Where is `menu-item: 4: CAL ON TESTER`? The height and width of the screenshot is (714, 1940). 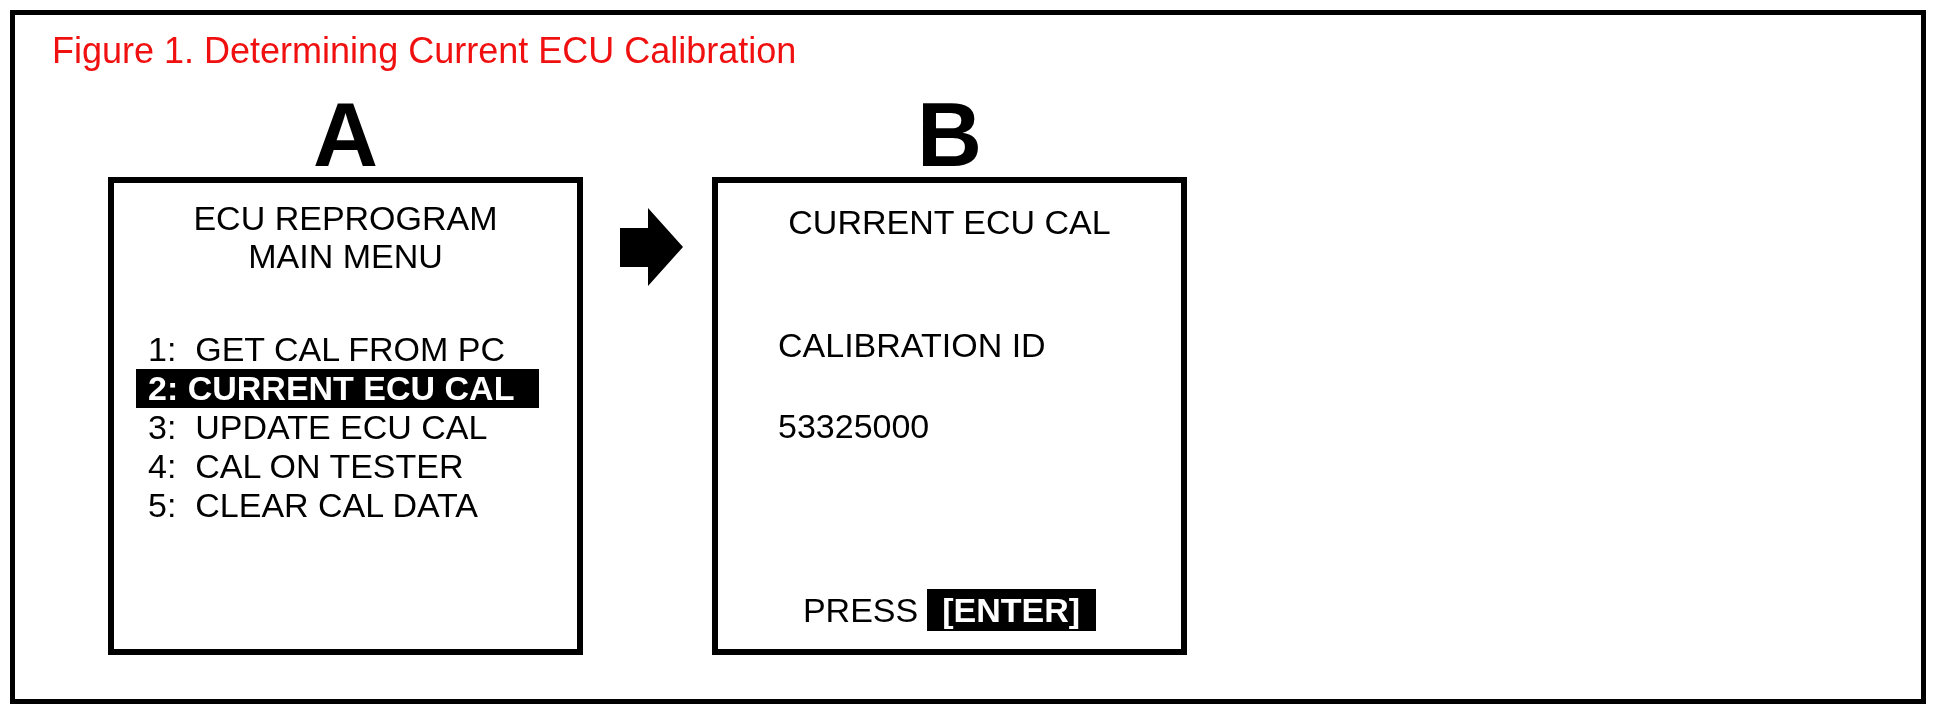 menu-item: 4: CAL ON TESTER is located at coordinates (337, 466).